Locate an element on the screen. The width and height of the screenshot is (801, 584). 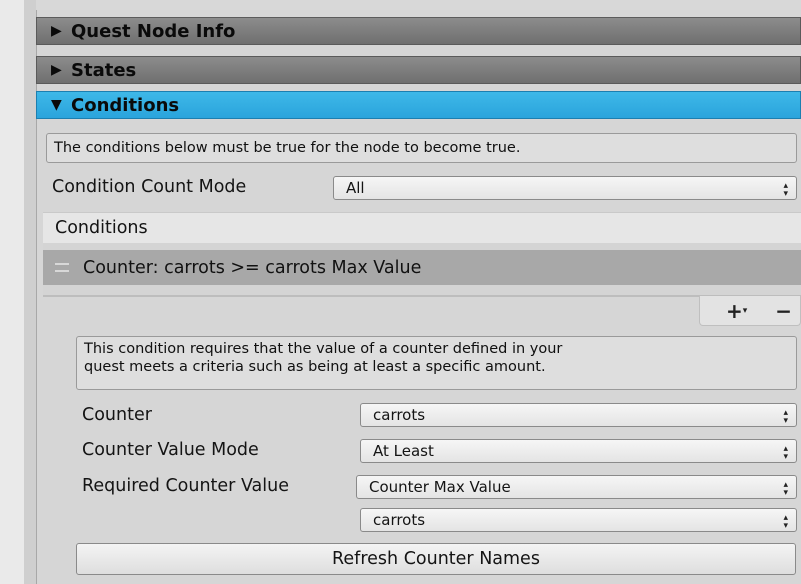
condition-count-mode-label: Condition Count Mode is located at coordinates (149, 187).